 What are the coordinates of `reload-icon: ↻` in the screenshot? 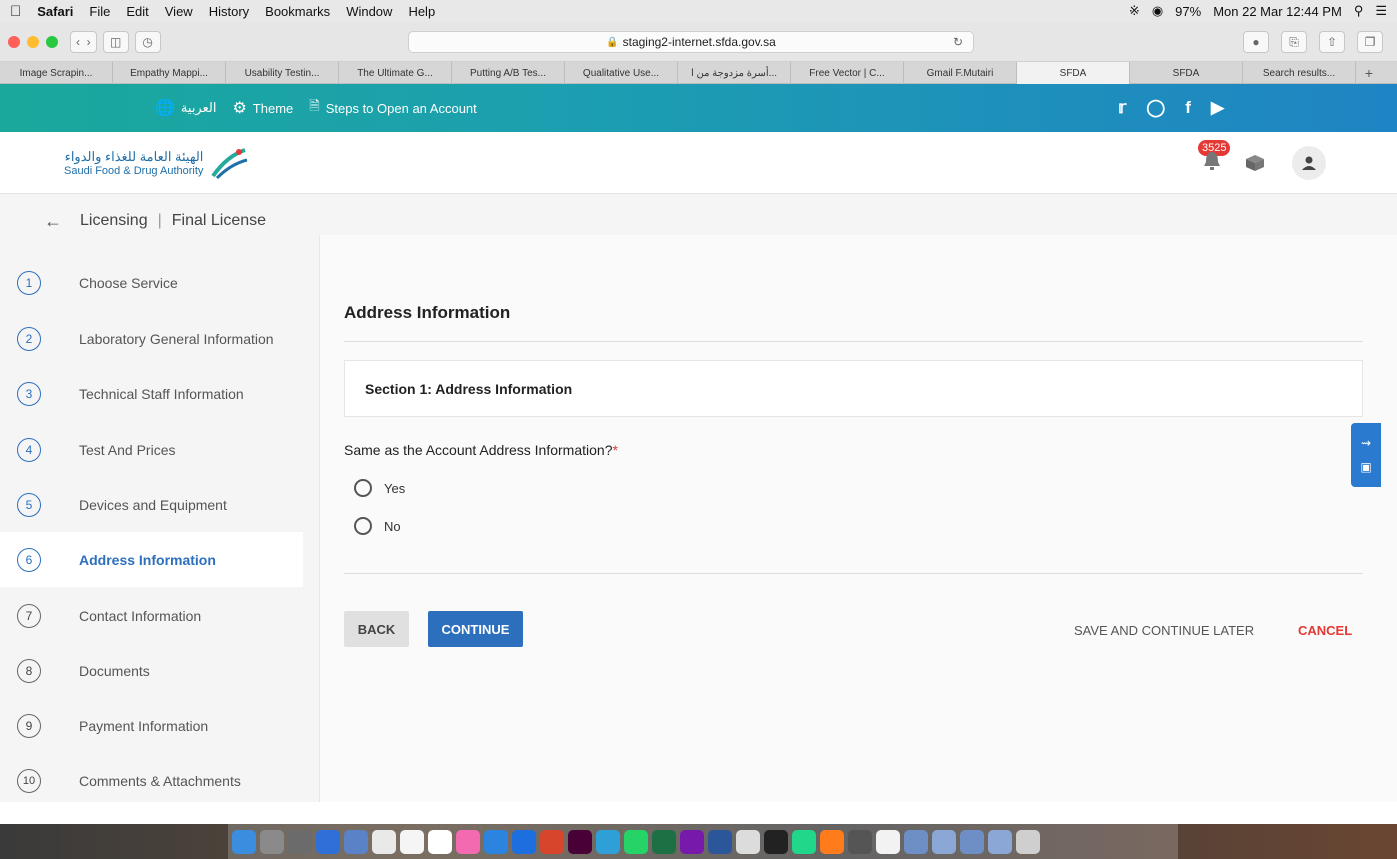 It's located at (958, 42).